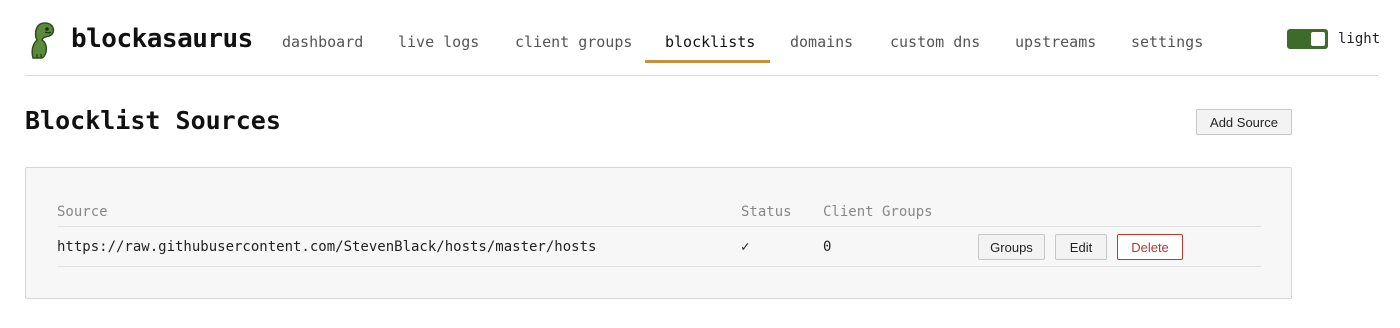 This screenshot has width=1400, height=328. Describe the element at coordinates (1150, 247) in the screenshot. I see `delete-button: Delete` at that location.